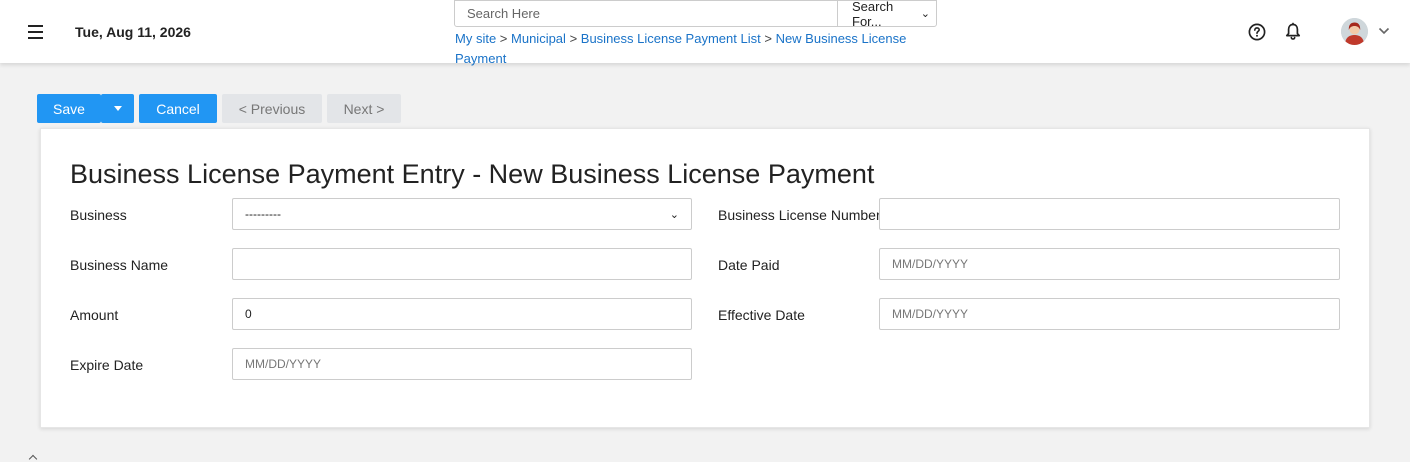  I want to click on help-icon, so click(1257, 32).